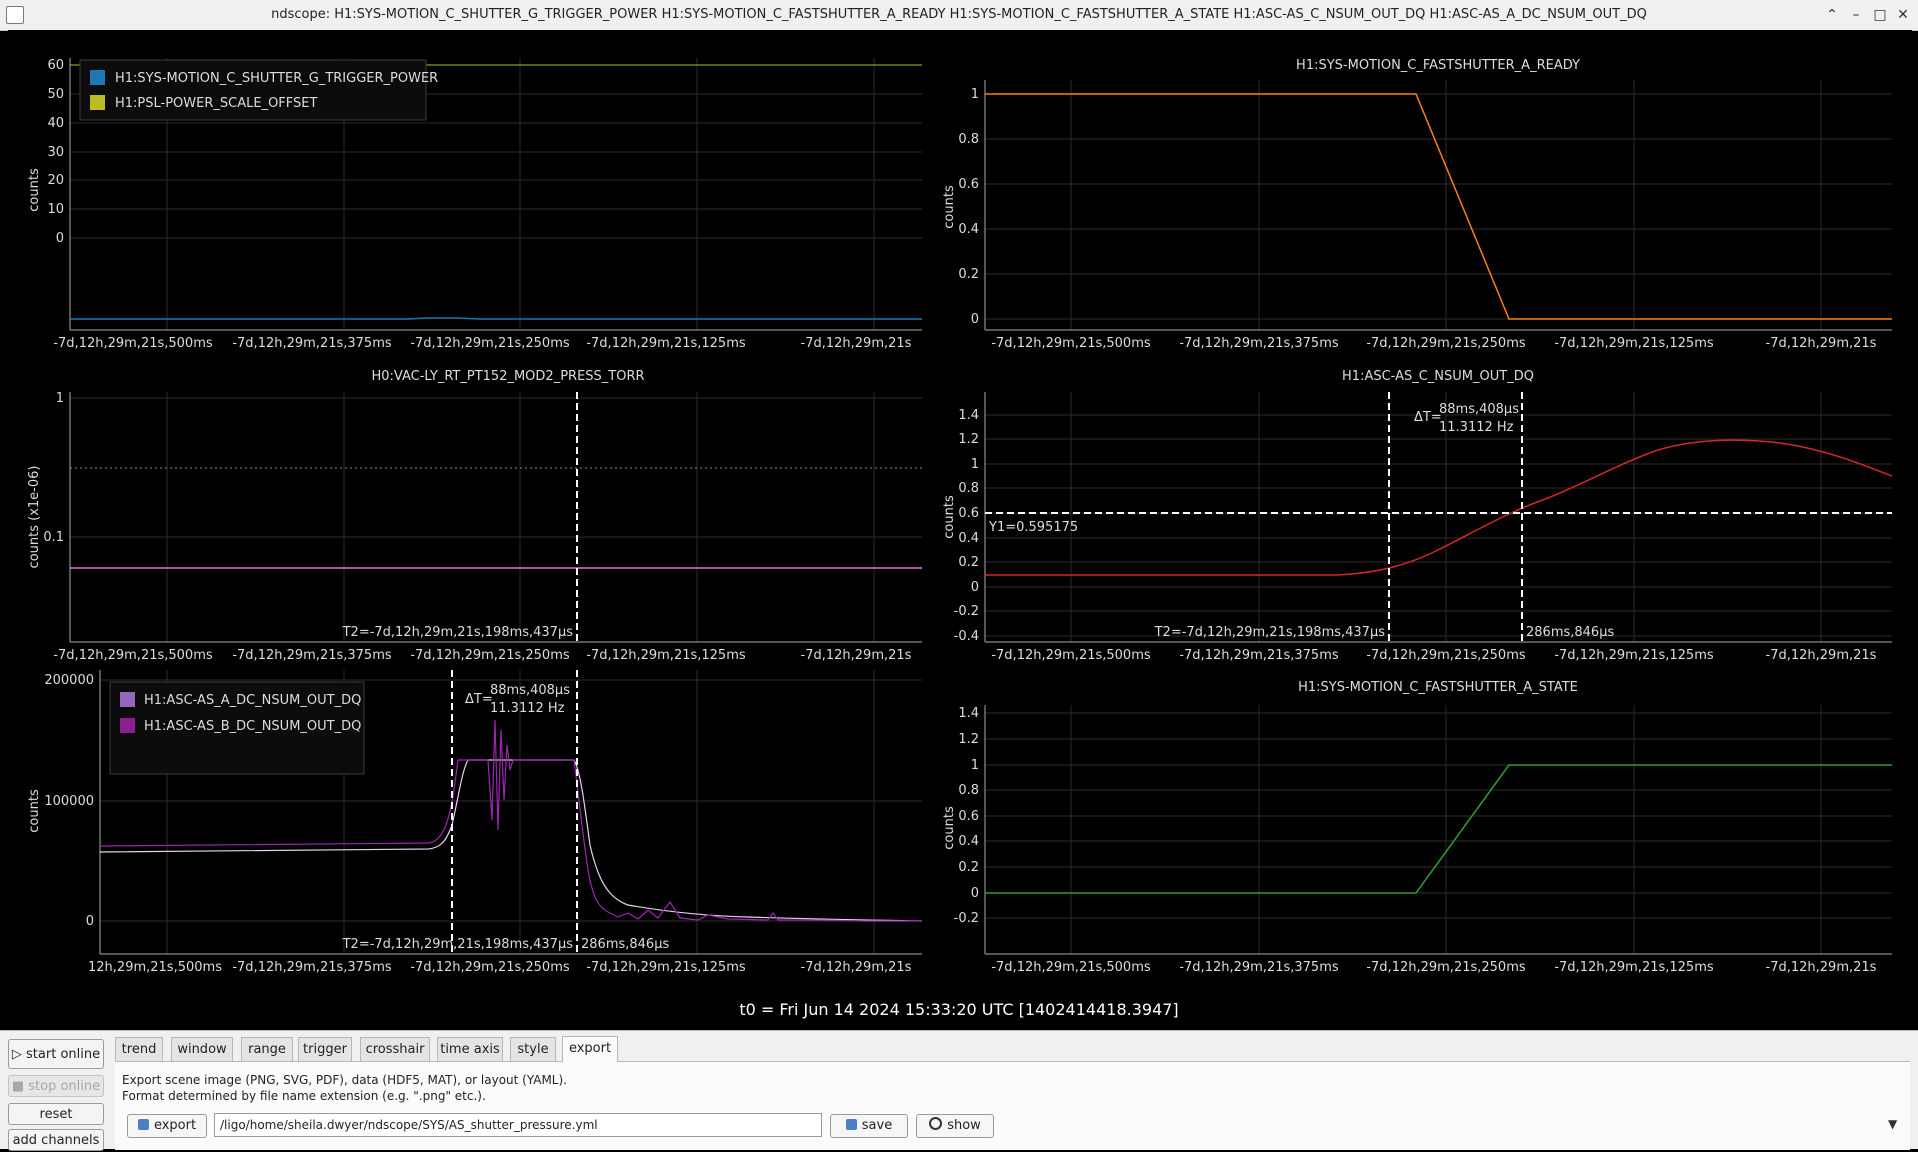 Image resolution: width=1918 pixels, height=1152 pixels. What do you see at coordinates (533, 1049) in the screenshot?
I see `tab-style: style` at bounding box center [533, 1049].